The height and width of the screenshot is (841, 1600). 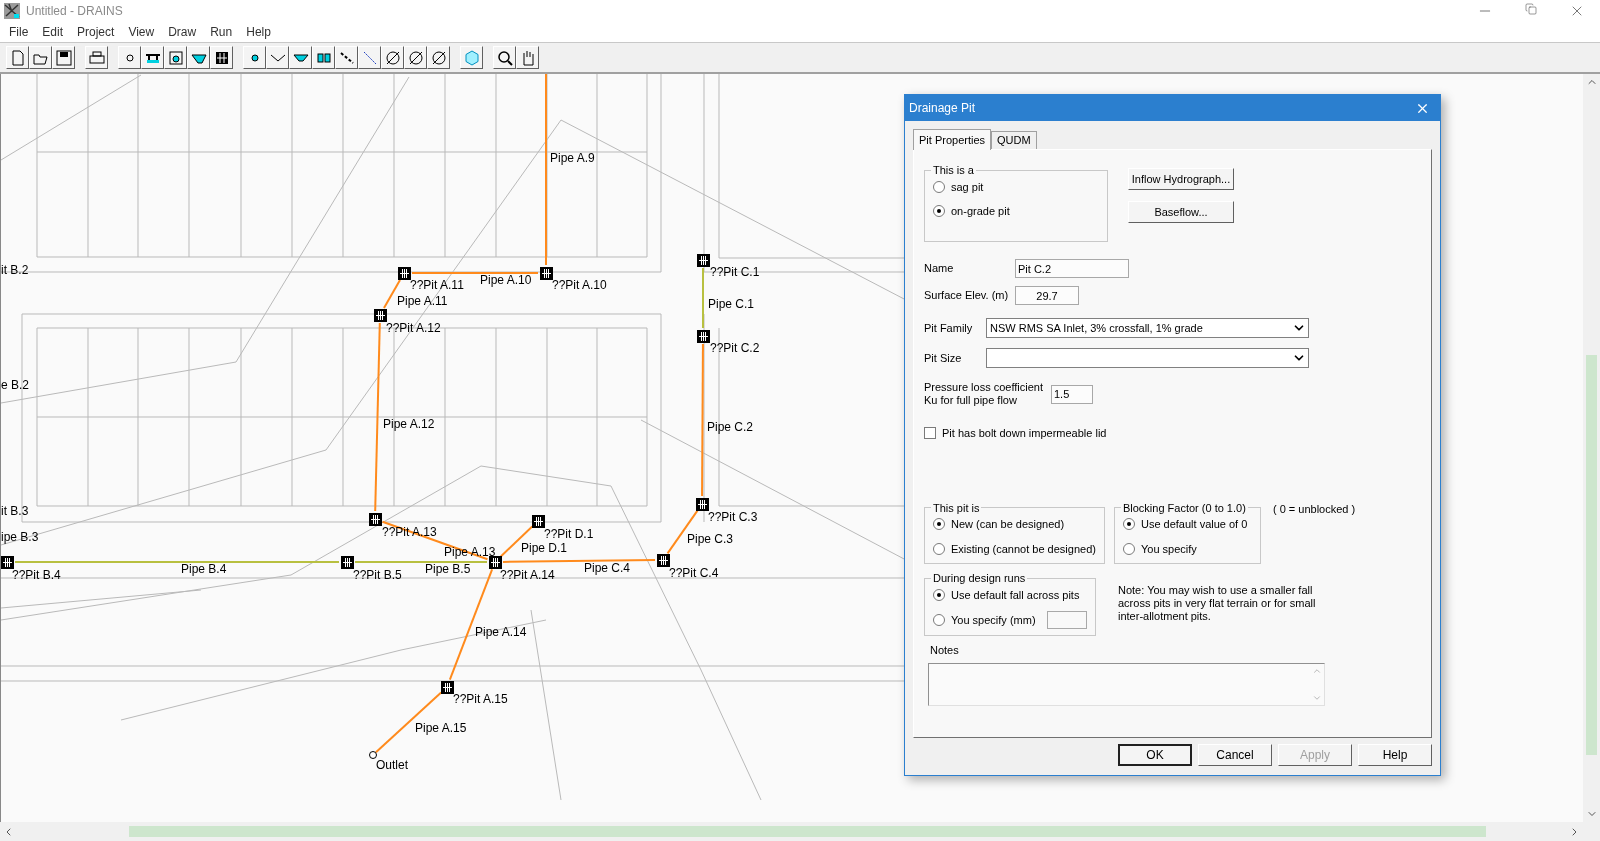 What do you see at coordinates (74, 11) in the screenshot?
I see `window-title: Untitled - DRAINS` at bounding box center [74, 11].